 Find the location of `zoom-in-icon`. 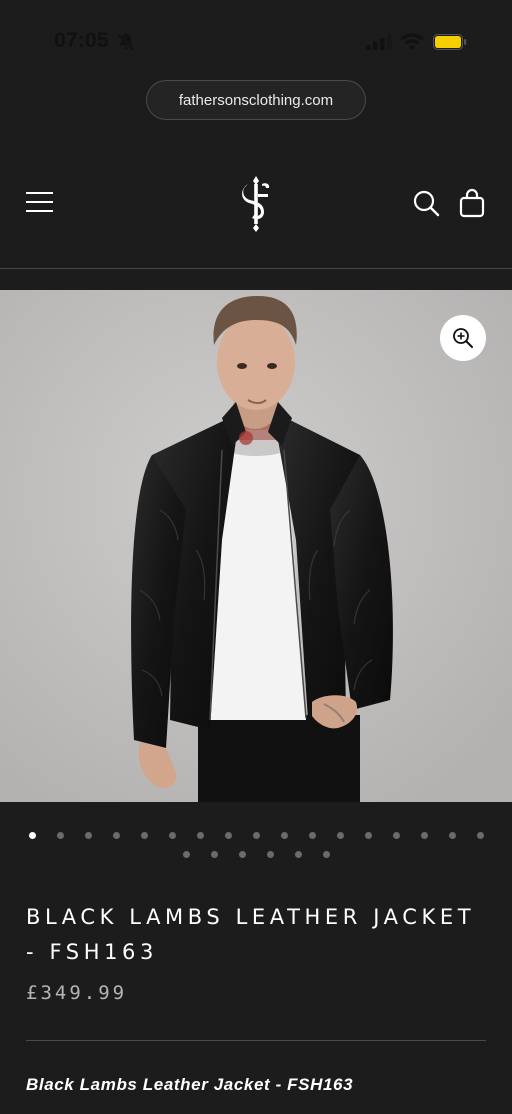

zoom-in-icon is located at coordinates (463, 338).